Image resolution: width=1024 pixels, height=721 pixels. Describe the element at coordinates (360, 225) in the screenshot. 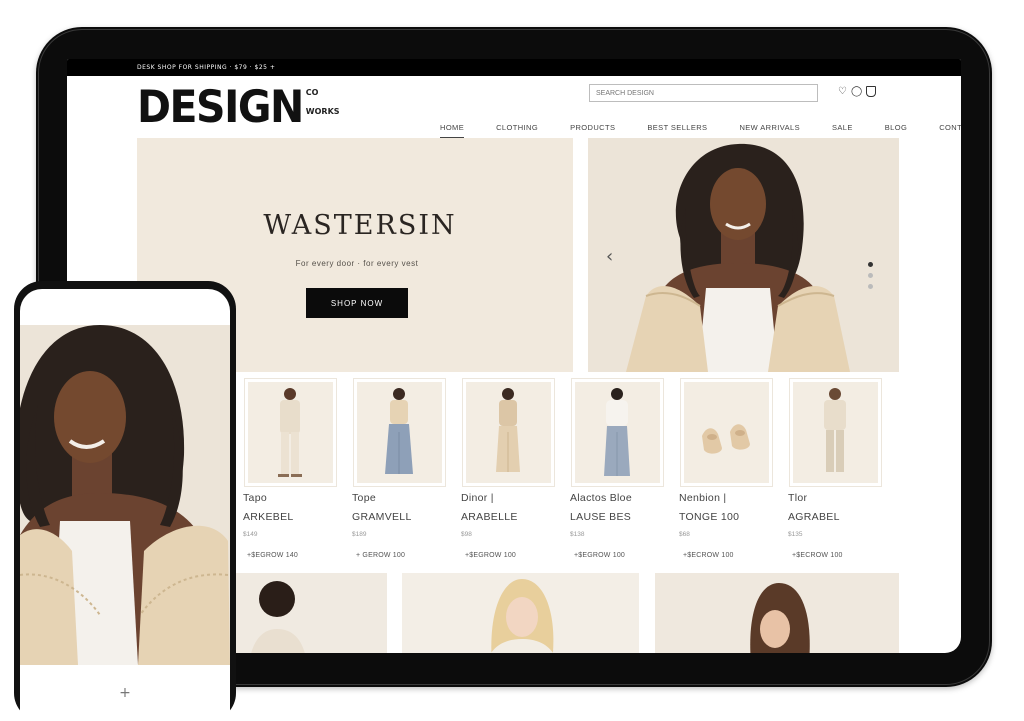

I see `hero-title: WASTERSIN` at that location.